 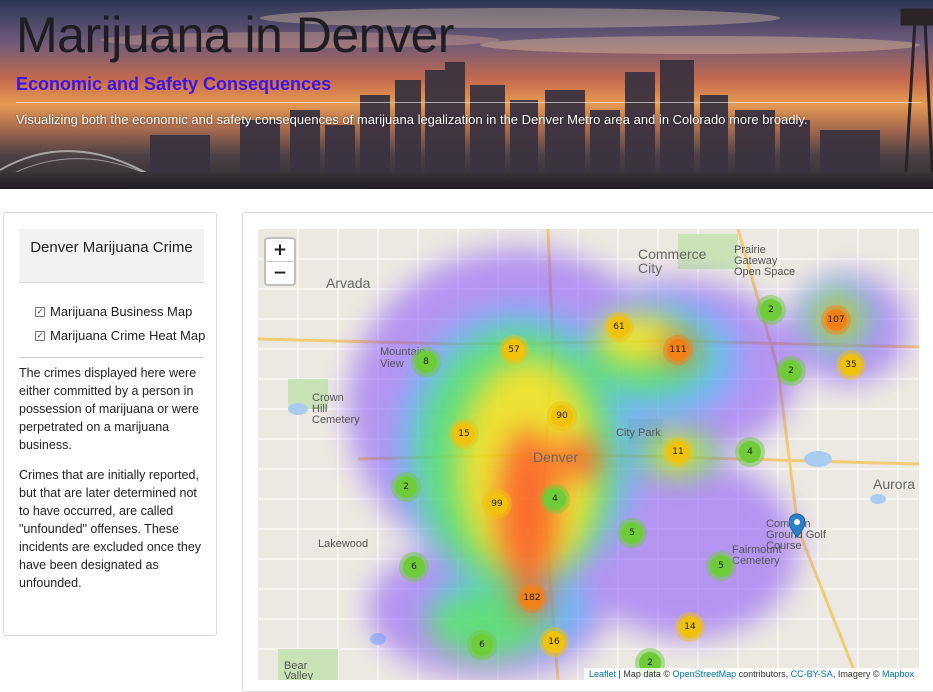 I want to click on layer-label: Marijuana Crime Heat Map, so click(x=128, y=335).